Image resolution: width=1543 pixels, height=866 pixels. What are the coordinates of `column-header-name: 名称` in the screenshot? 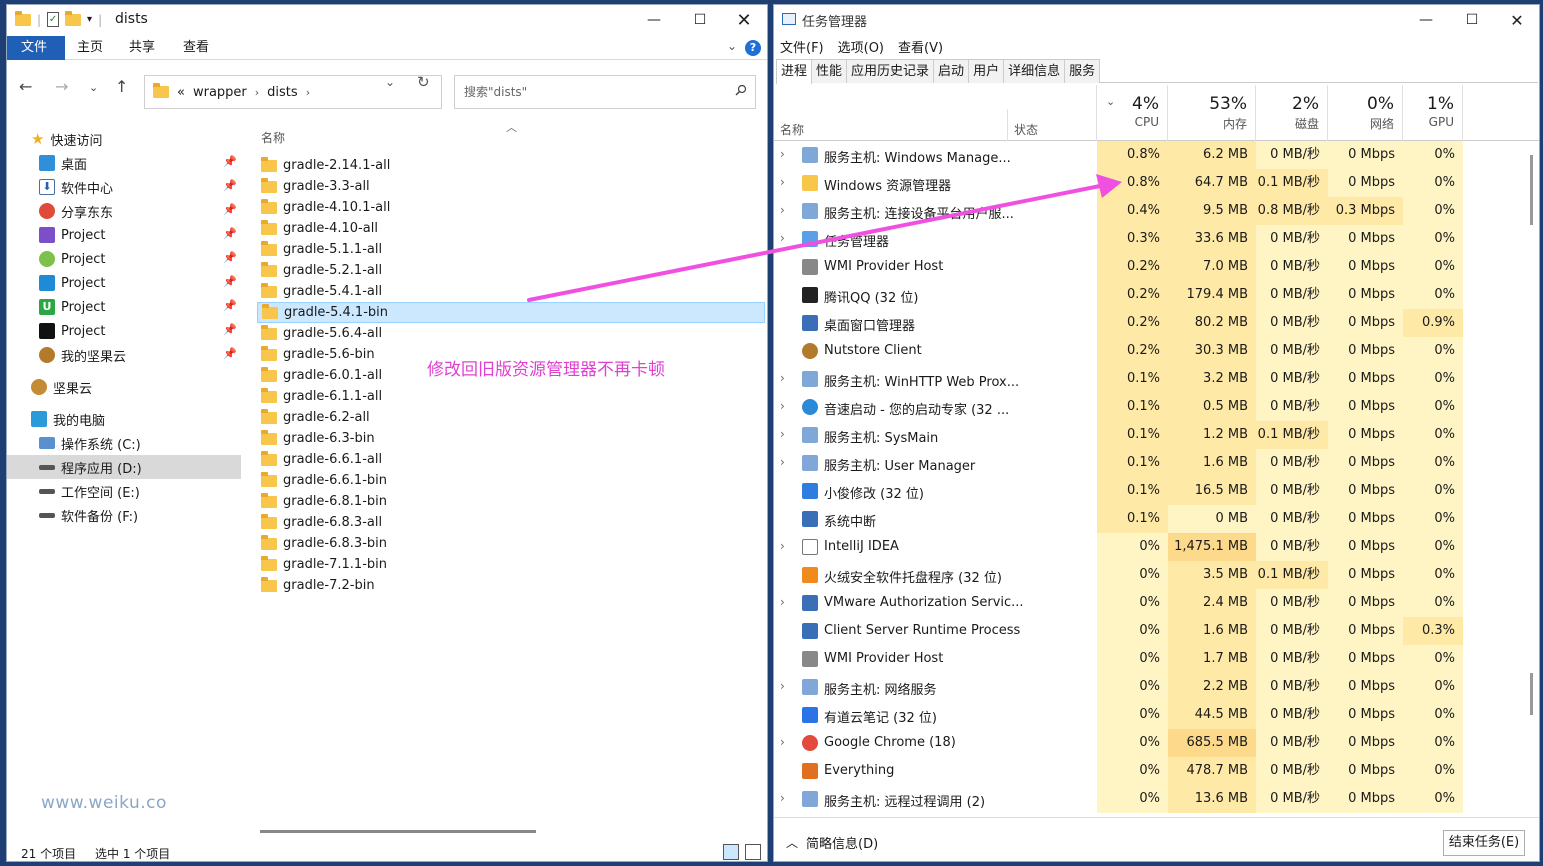 It's located at (273, 137).